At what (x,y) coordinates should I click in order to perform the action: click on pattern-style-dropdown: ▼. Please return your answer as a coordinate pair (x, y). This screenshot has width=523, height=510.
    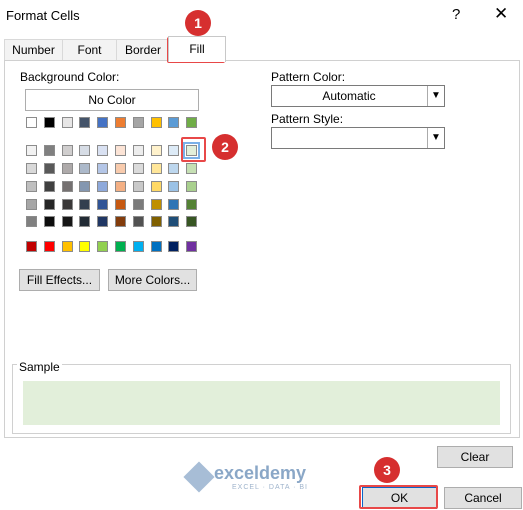
    Looking at the image, I should click on (358, 138).